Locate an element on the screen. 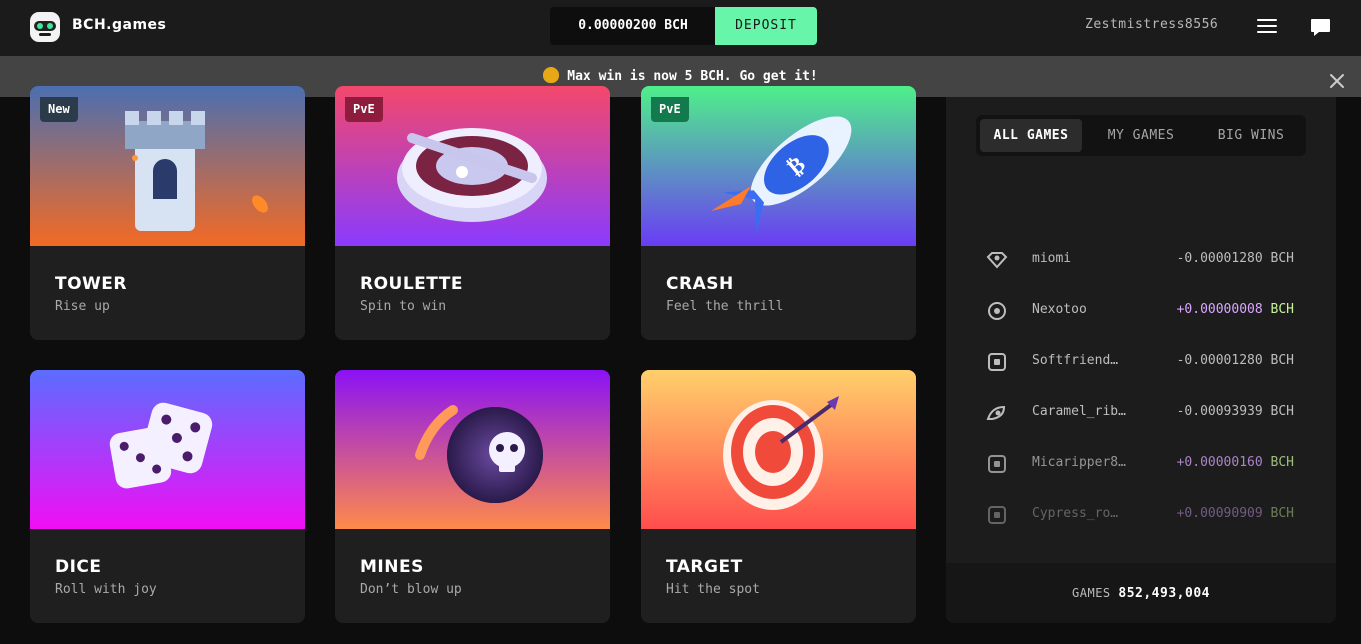 Image resolution: width=1361 pixels, height=644 pixels. game-subtitle: Spin to win is located at coordinates (403, 306).